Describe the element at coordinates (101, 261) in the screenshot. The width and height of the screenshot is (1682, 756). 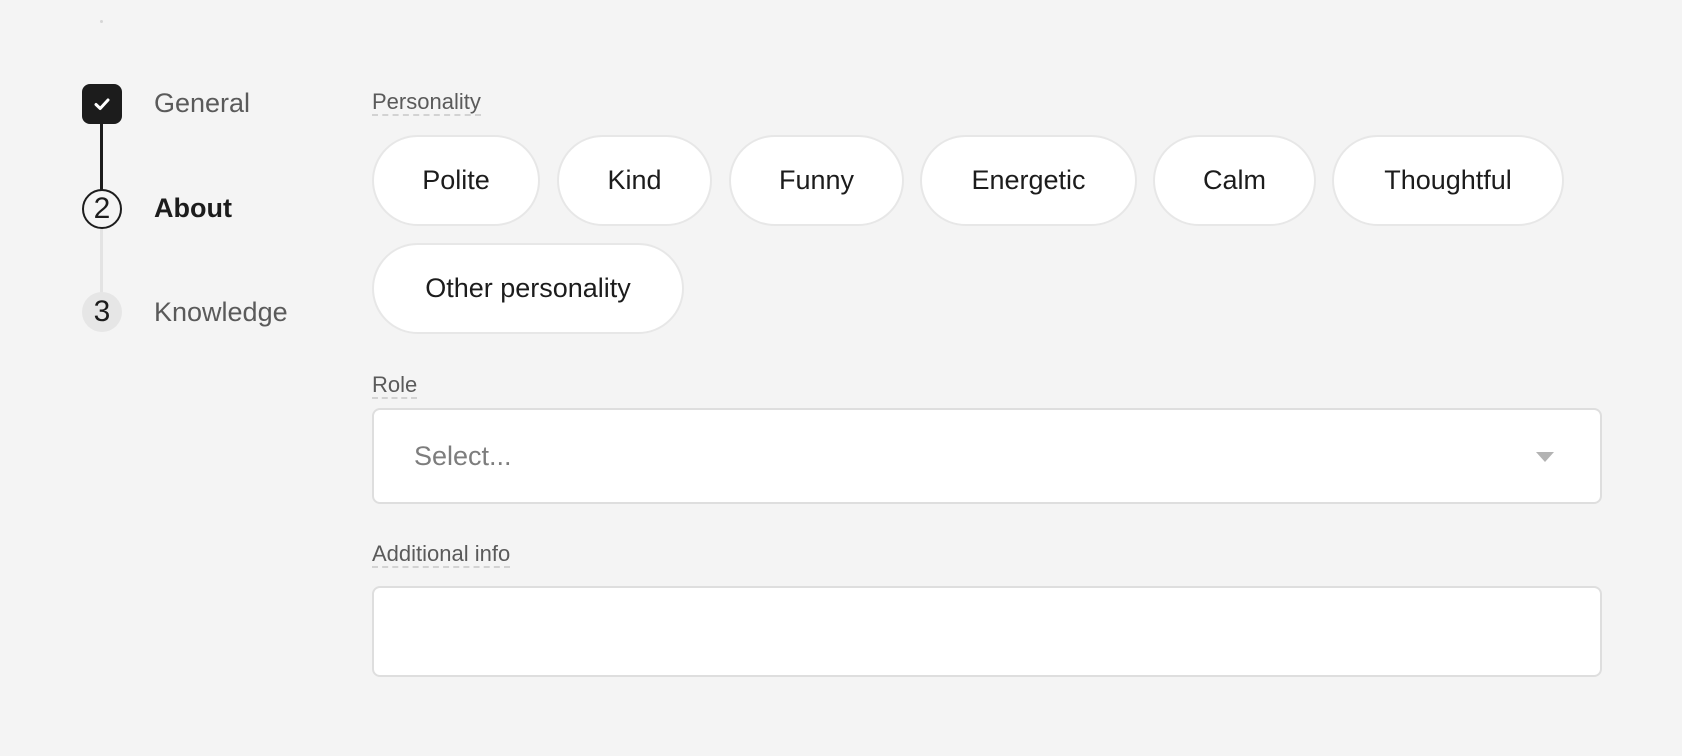
I see `stepper-connector-upcoming` at that location.